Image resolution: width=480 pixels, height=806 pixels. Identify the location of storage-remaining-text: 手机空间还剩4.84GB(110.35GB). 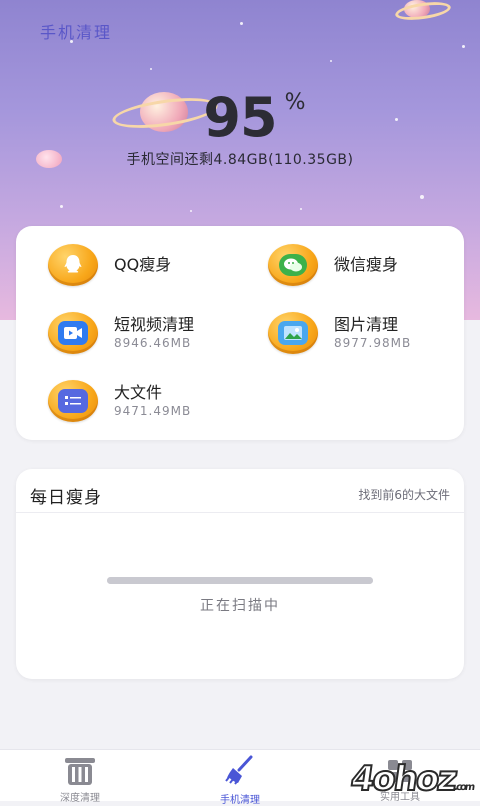
(240, 160).